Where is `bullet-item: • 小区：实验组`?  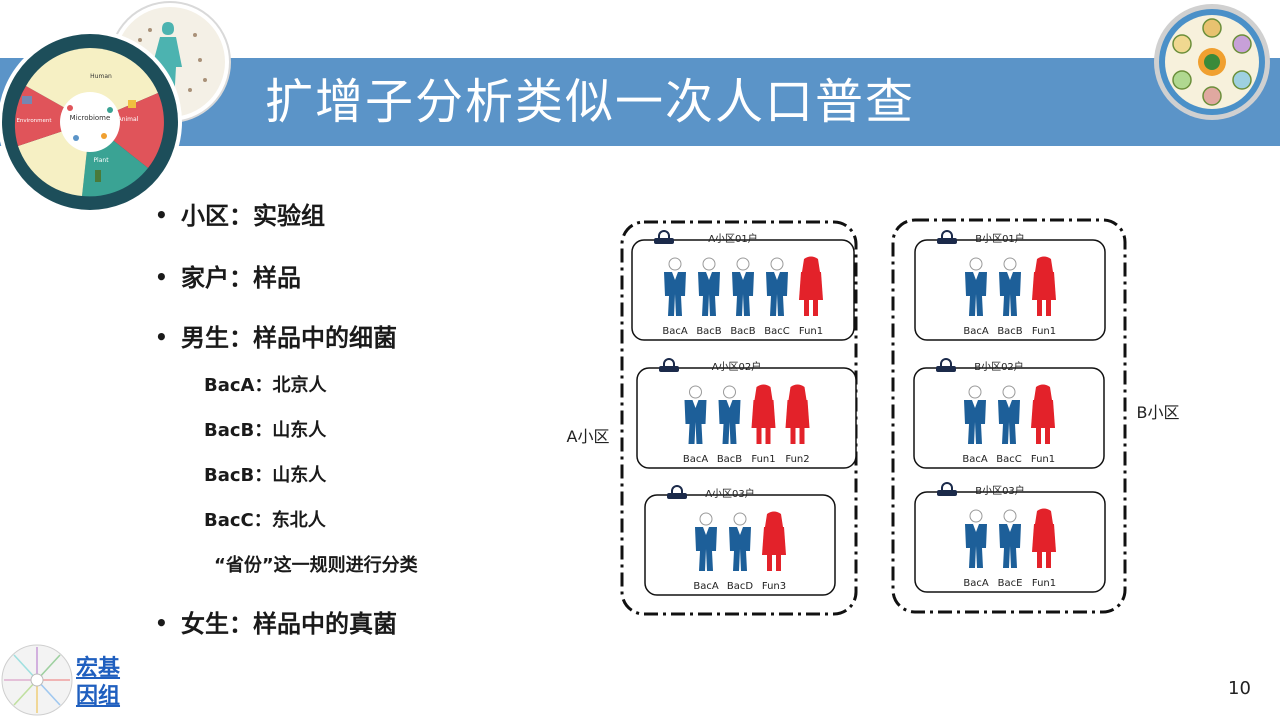
bullet-item: • 小区：实验组 is located at coordinates (240, 216).